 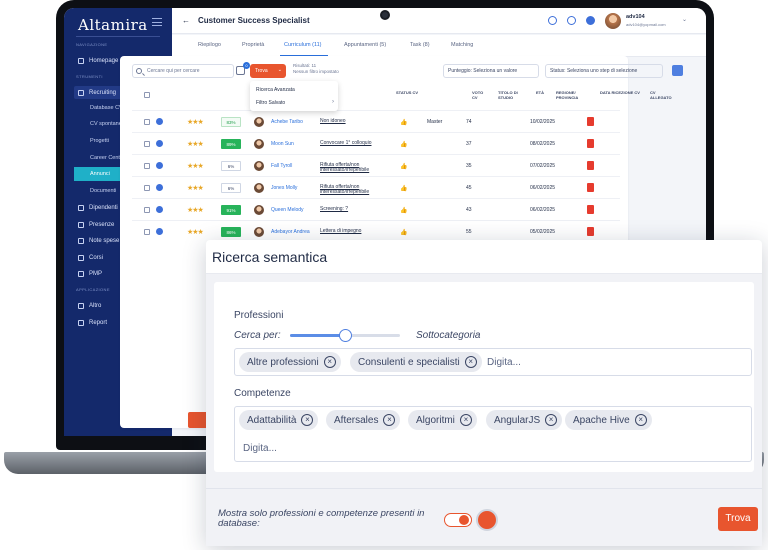 I want to click on data-ricezione: 06/02/2025, so click(x=543, y=210).